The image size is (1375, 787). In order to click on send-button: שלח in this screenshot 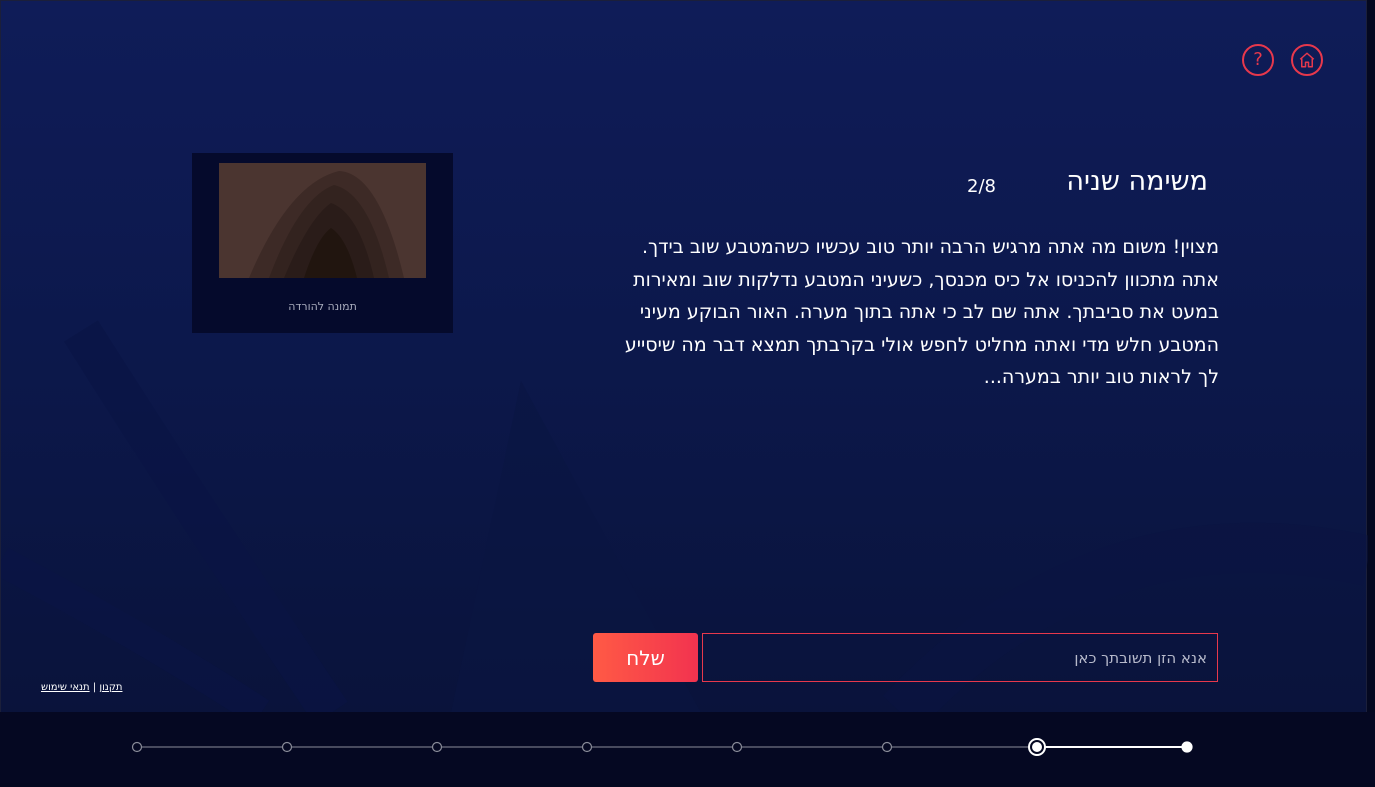, I will do `click(645, 657)`.